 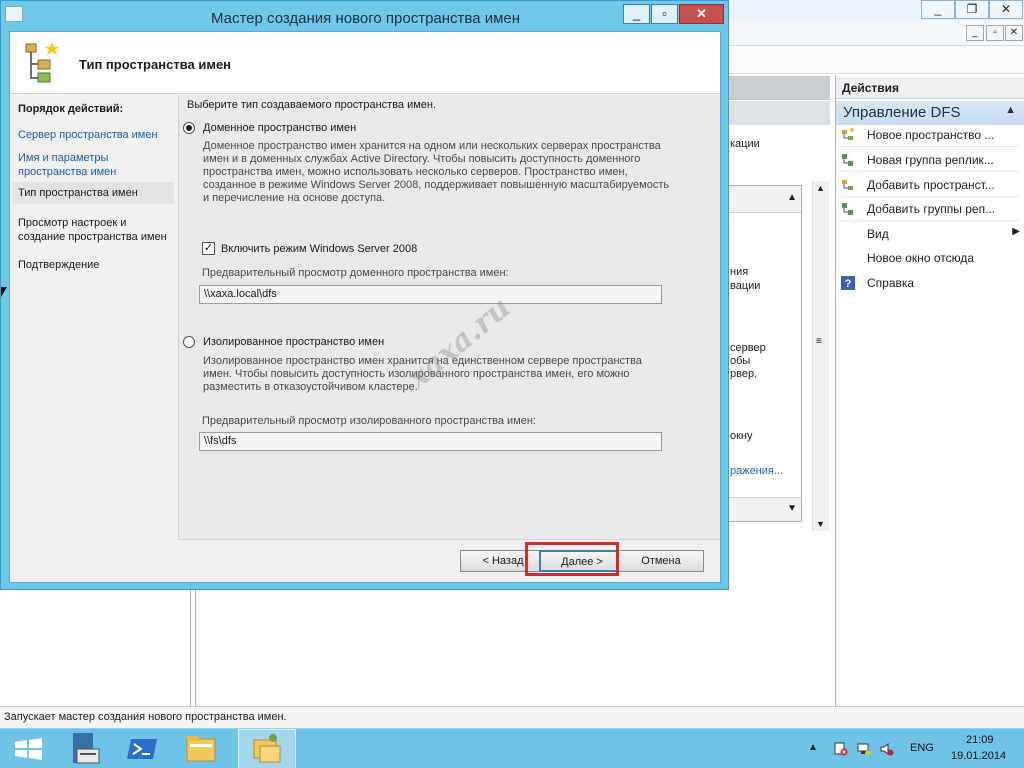 I want to click on center-pane-subheader, so click(x=779, y=113).